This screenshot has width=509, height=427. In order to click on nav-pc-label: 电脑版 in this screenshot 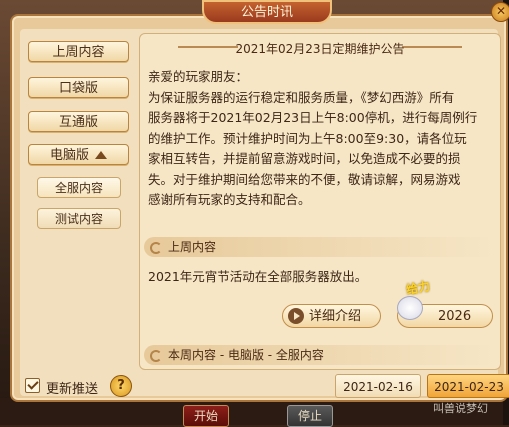, I will do `click(69, 155)`.